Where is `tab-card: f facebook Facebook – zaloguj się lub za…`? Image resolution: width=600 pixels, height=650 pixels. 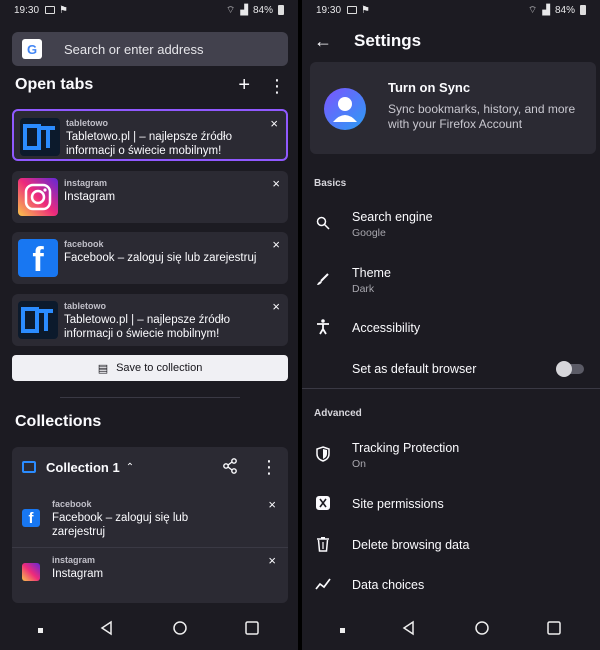 tab-card: f facebook Facebook – zaloguj się lub za… is located at coordinates (150, 258).